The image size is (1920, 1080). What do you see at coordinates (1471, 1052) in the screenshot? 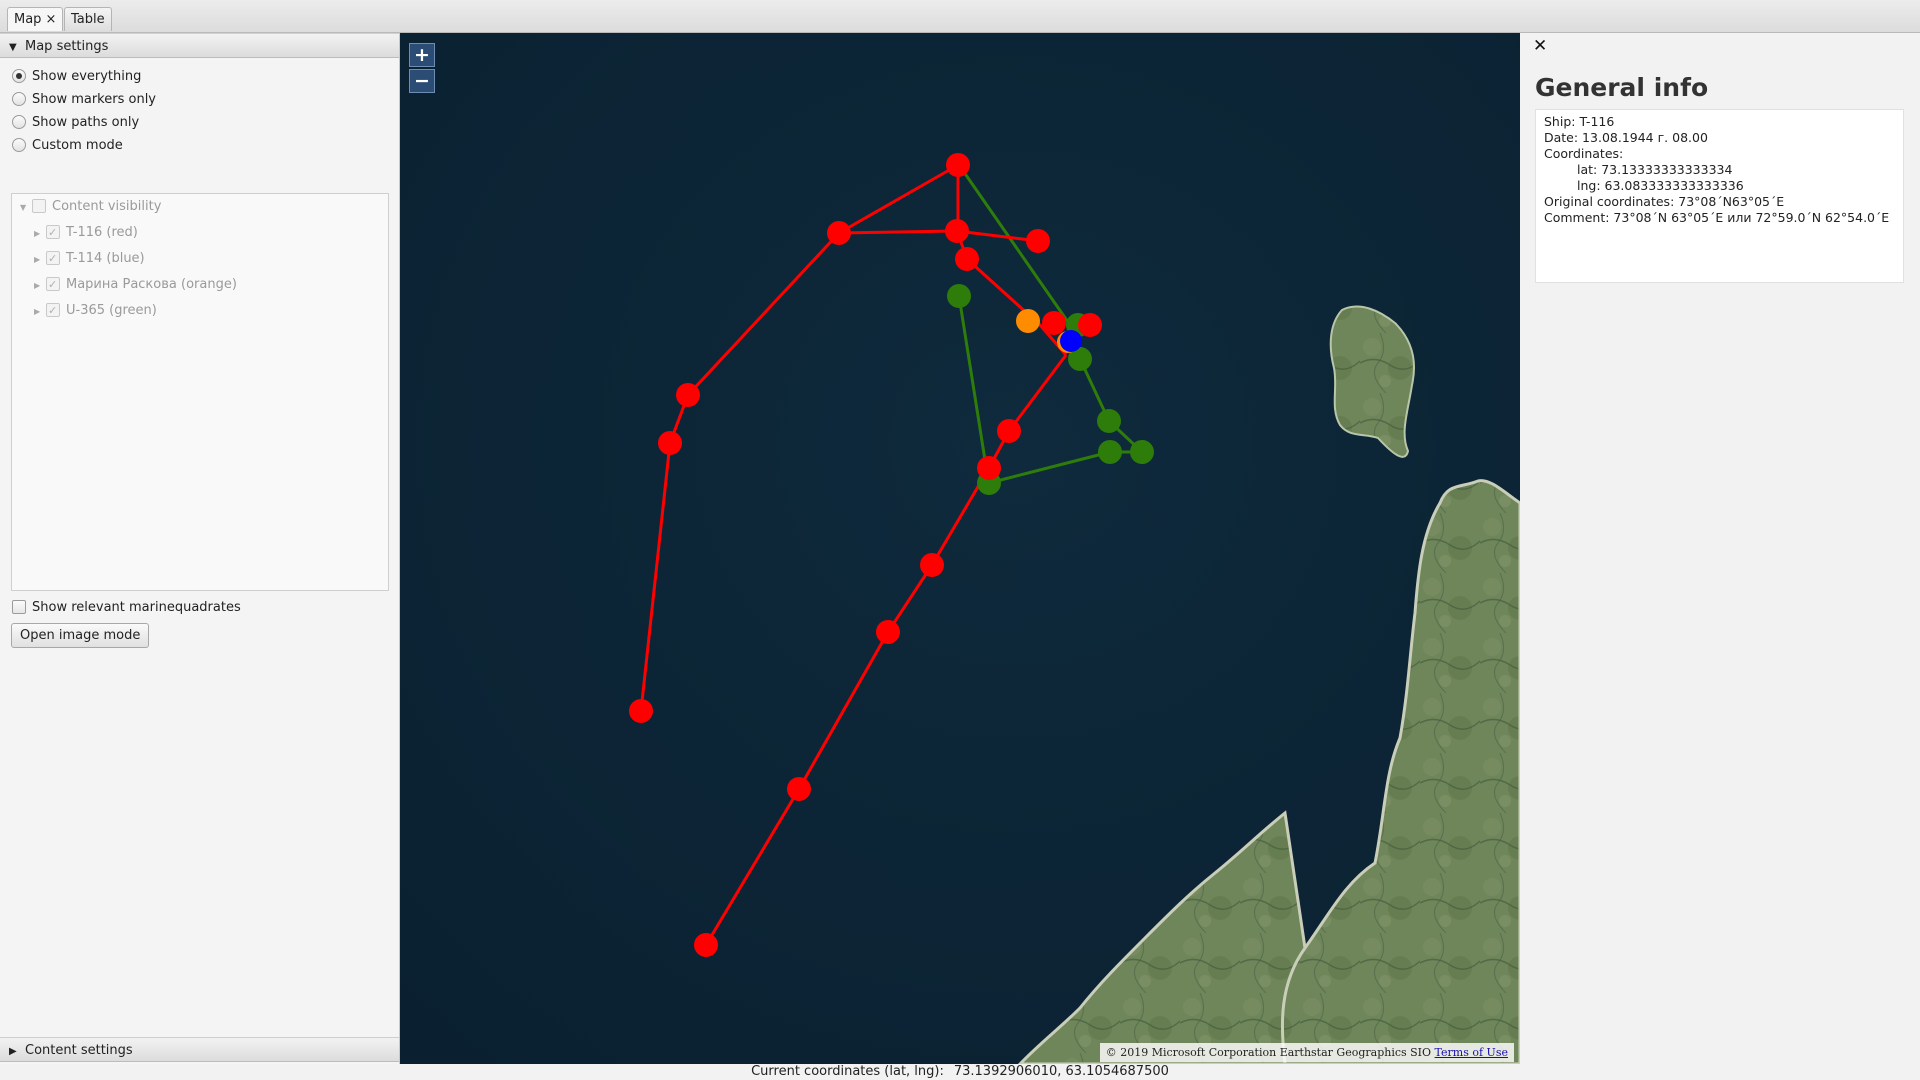
I see `terms-of-use-link: Terms of Use` at bounding box center [1471, 1052].